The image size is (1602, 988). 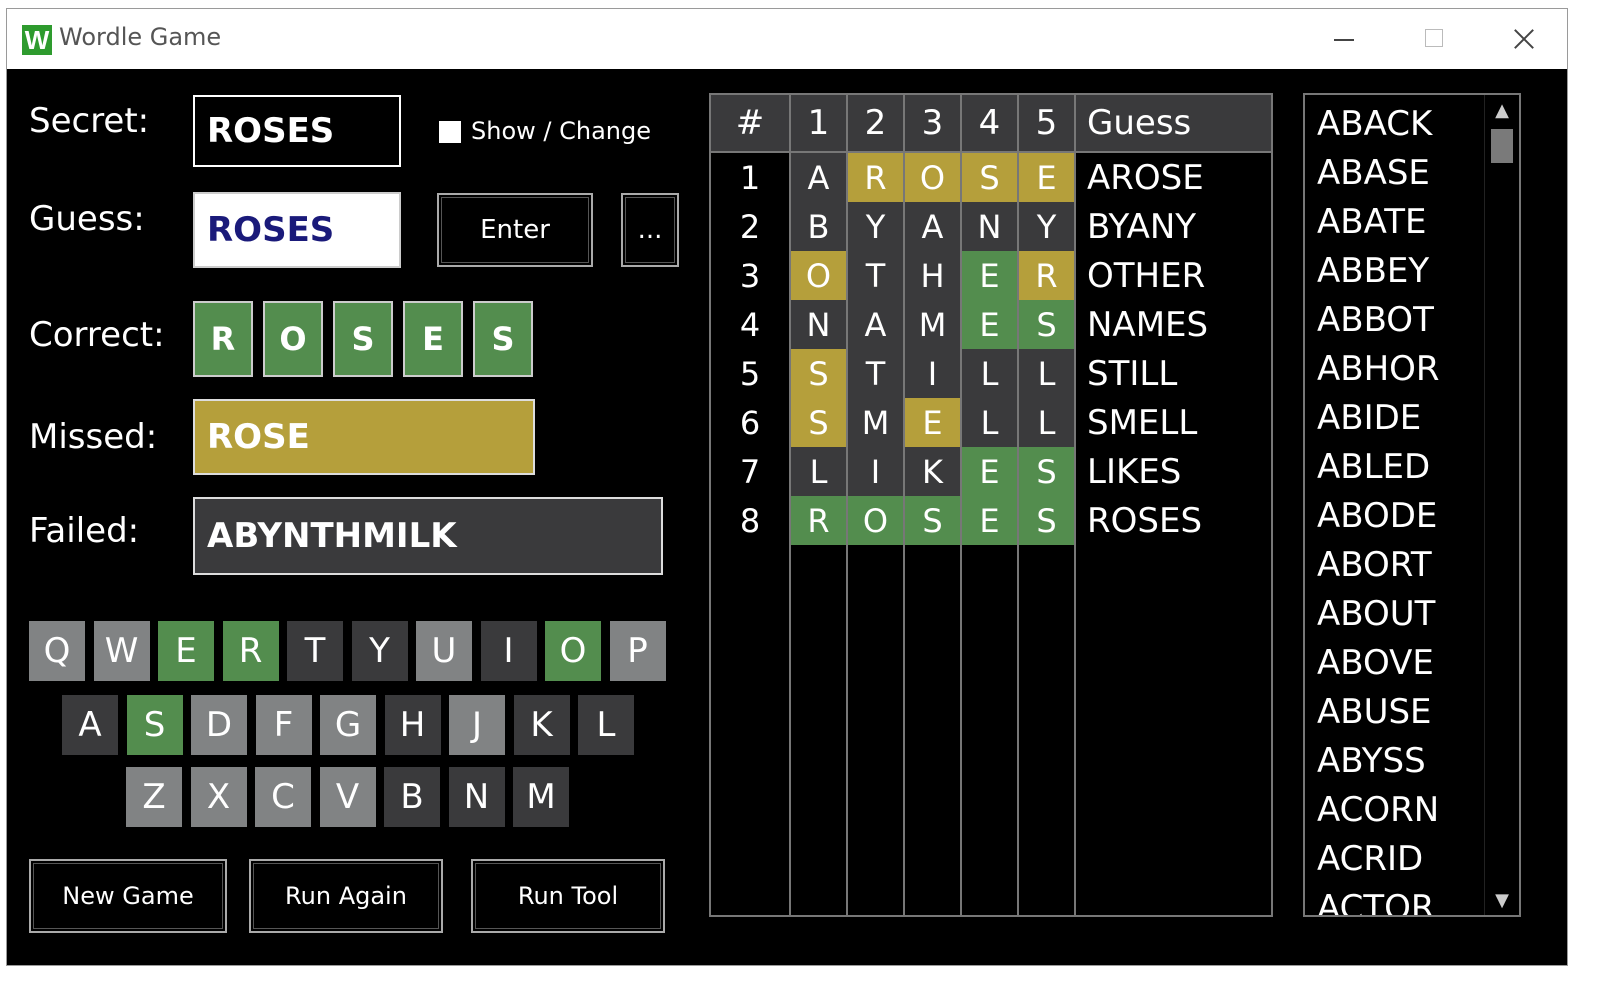 What do you see at coordinates (250, 651) in the screenshot?
I see `key-r: R` at bounding box center [250, 651].